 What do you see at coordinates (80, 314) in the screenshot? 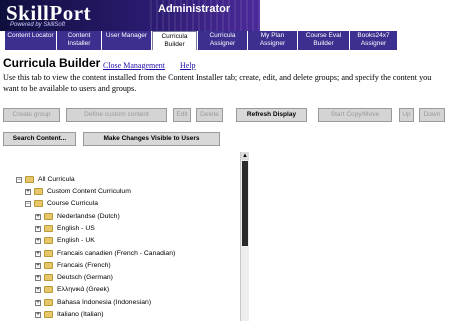
I see `tree-item-label: Italiano (Italian)` at bounding box center [80, 314].